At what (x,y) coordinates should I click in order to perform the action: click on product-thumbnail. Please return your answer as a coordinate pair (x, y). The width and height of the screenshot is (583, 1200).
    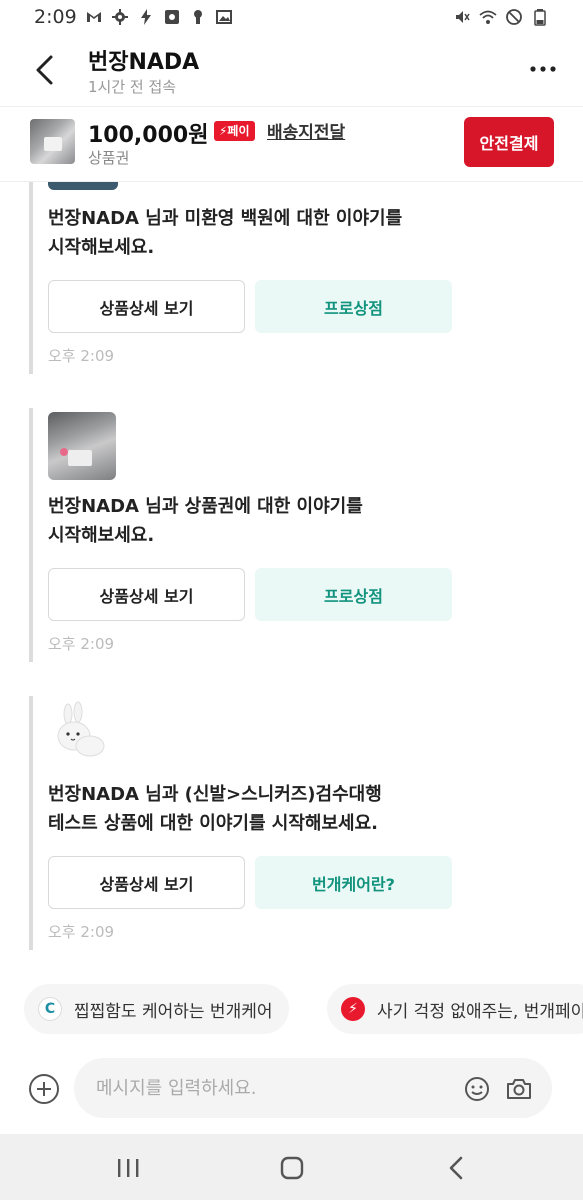
    Looking at the image, I should click on (52, 141).